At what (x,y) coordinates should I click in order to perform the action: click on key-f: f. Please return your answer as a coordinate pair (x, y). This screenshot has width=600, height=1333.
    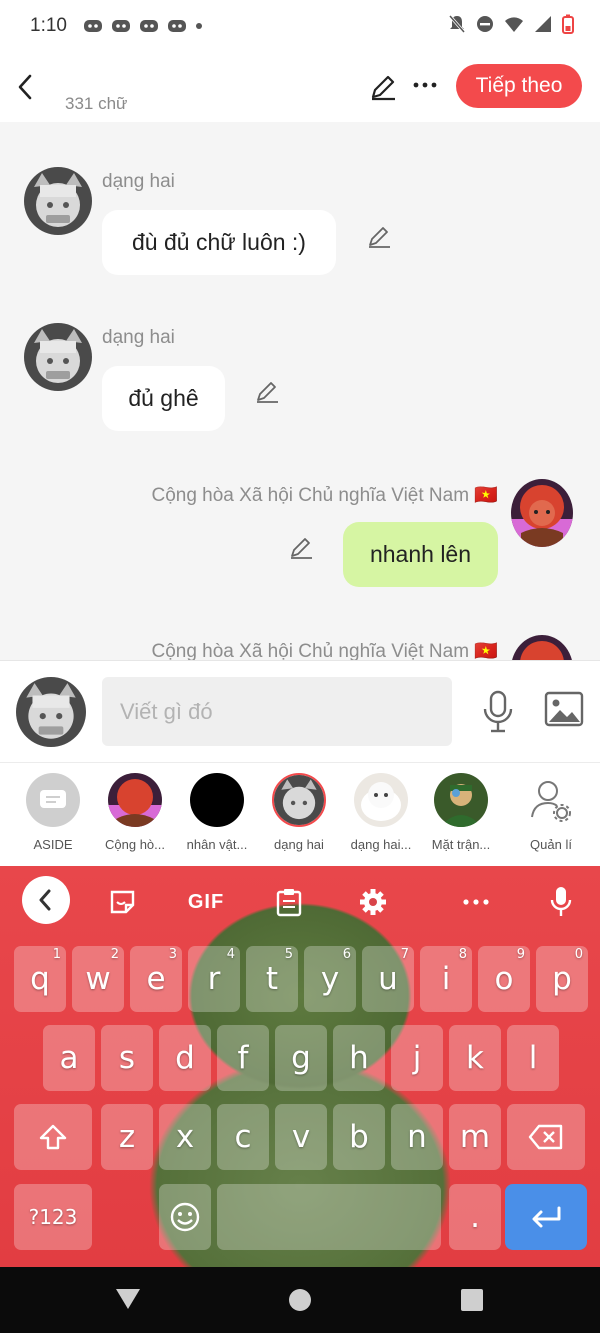
    Looking at the image, I should click on (243, 1058).